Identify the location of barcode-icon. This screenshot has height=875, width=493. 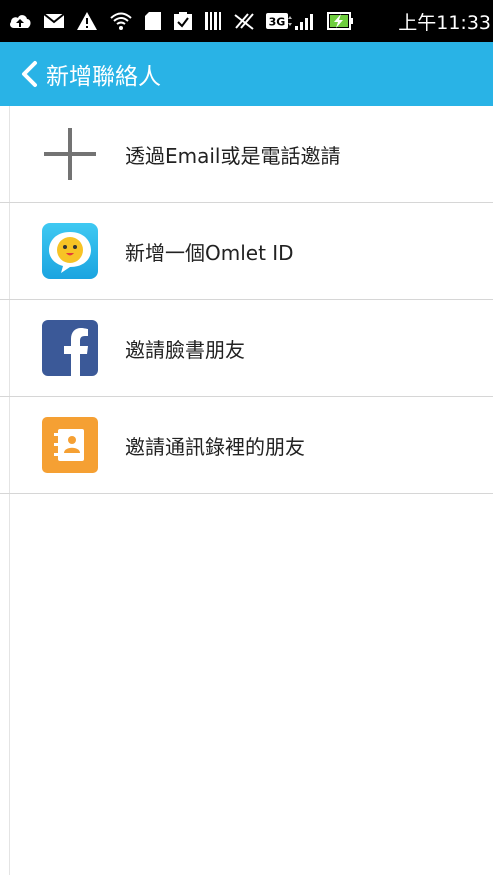
(213, 21).